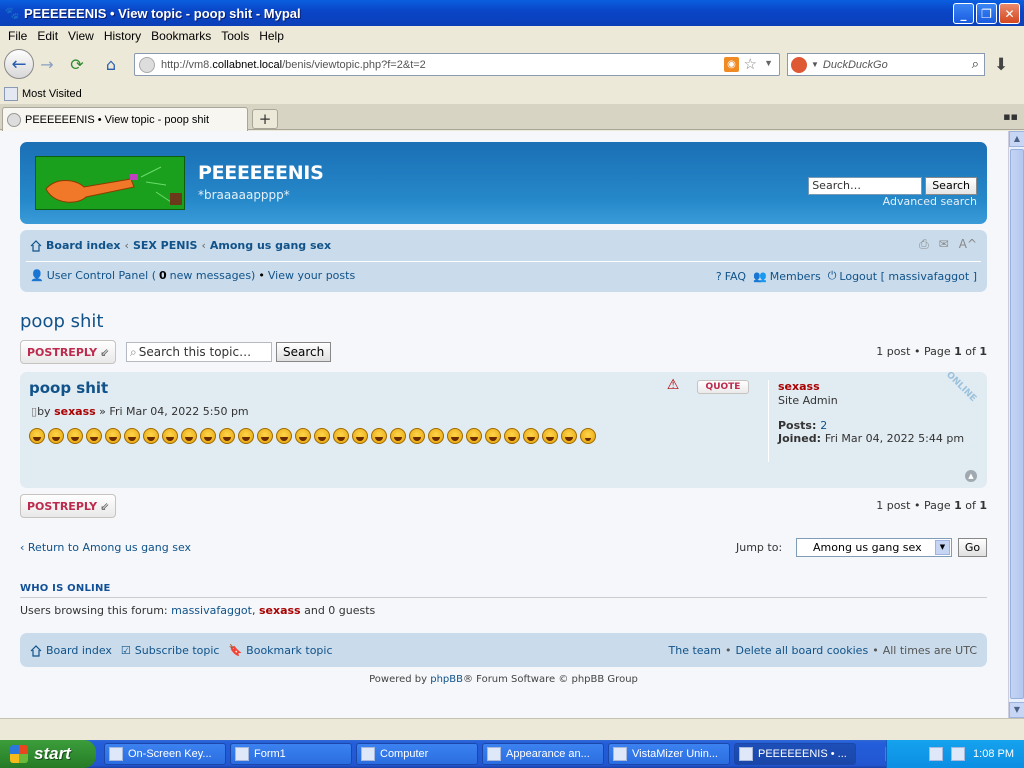 Image resolution: width=1024 pixels, height=768 pixels. Describe the element at coordinates (289, 650) in the screenshot. I see `bookmark-topic-link: Bookmark topic` at that location.